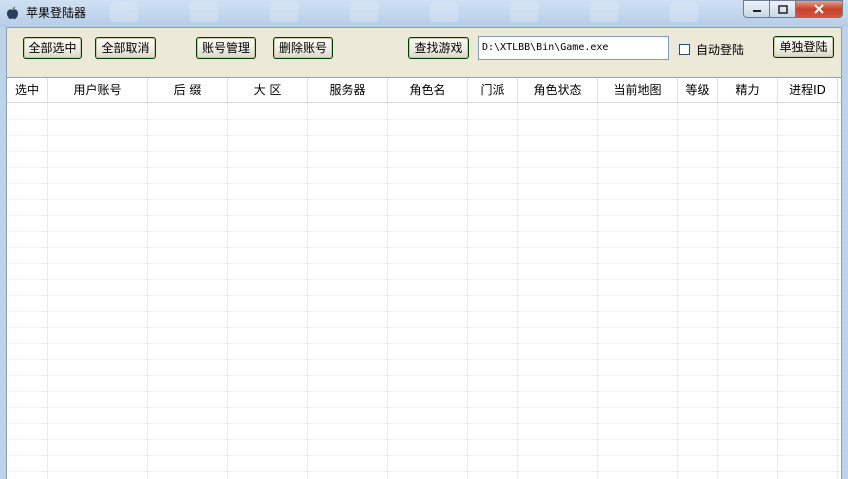 This screenshot has width=848, height=479. What do you see at coordinates (573, 48) in the screenshot?
I see `game-path-field: D:\XTLBB\Bin\Game.exe` at bounding box center [573, 48].